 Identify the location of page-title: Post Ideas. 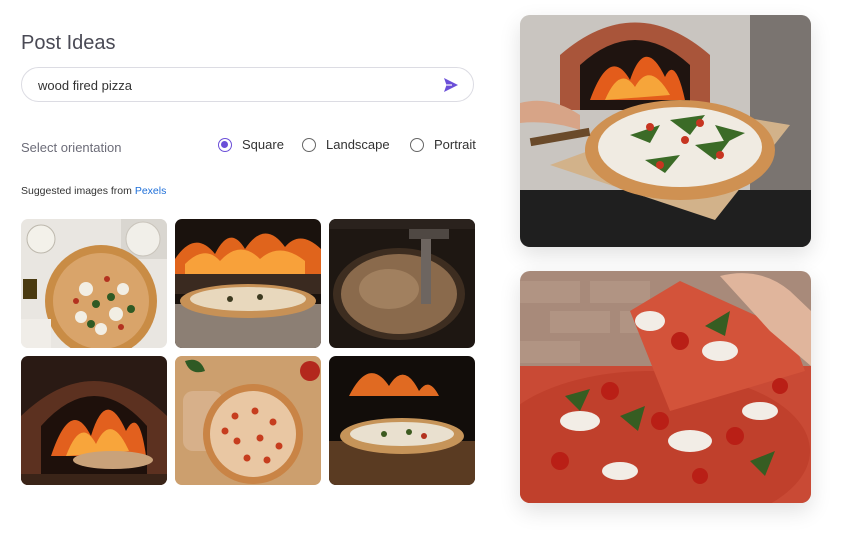
(68, 43).